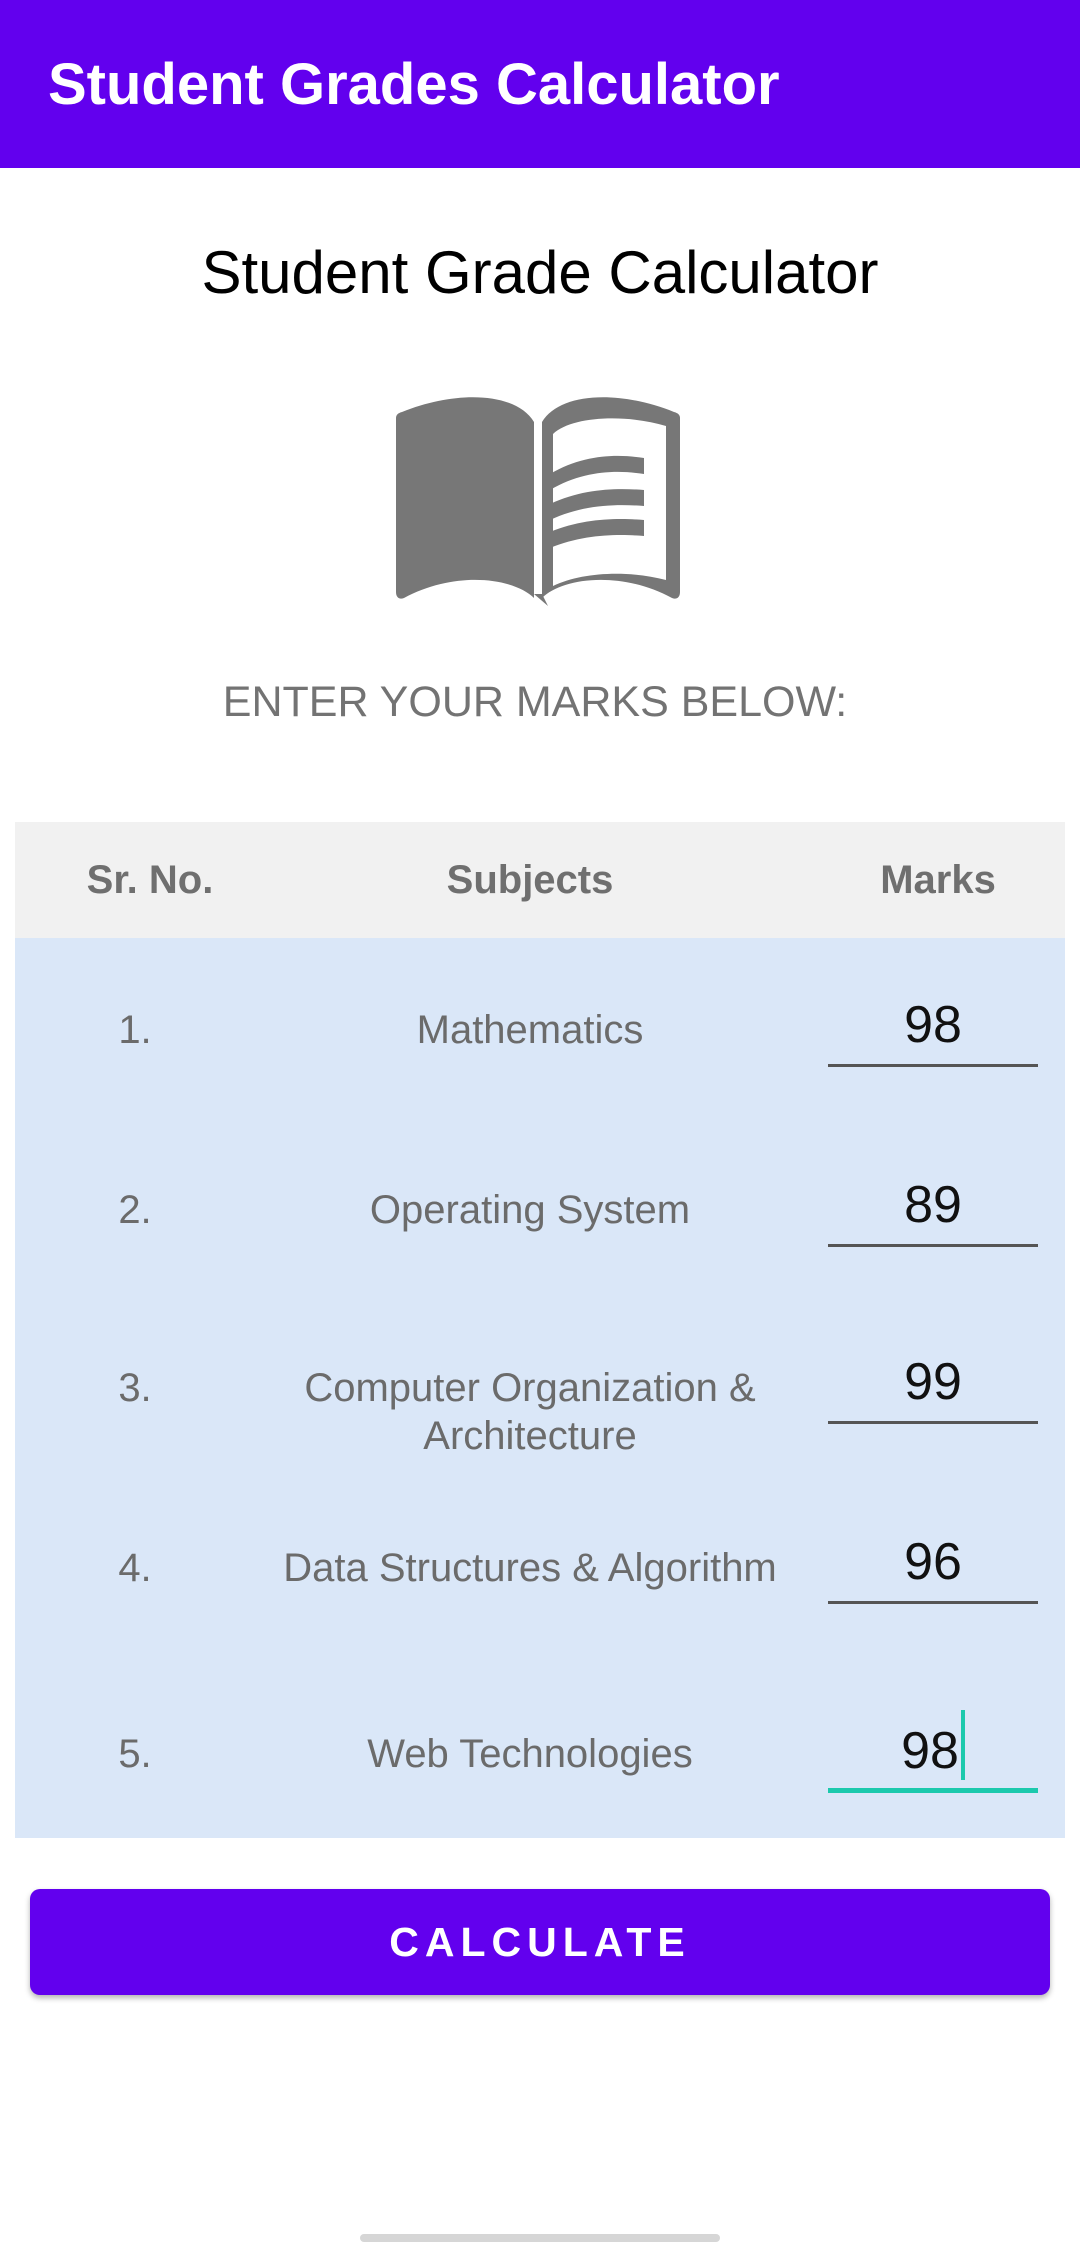 This screenshot has width=1080, height=2245. What do you see at coordinates (933, 1026) in the screenshot?
I see `marks-input-mathematics: 98` at bounding box center [933, 1026].